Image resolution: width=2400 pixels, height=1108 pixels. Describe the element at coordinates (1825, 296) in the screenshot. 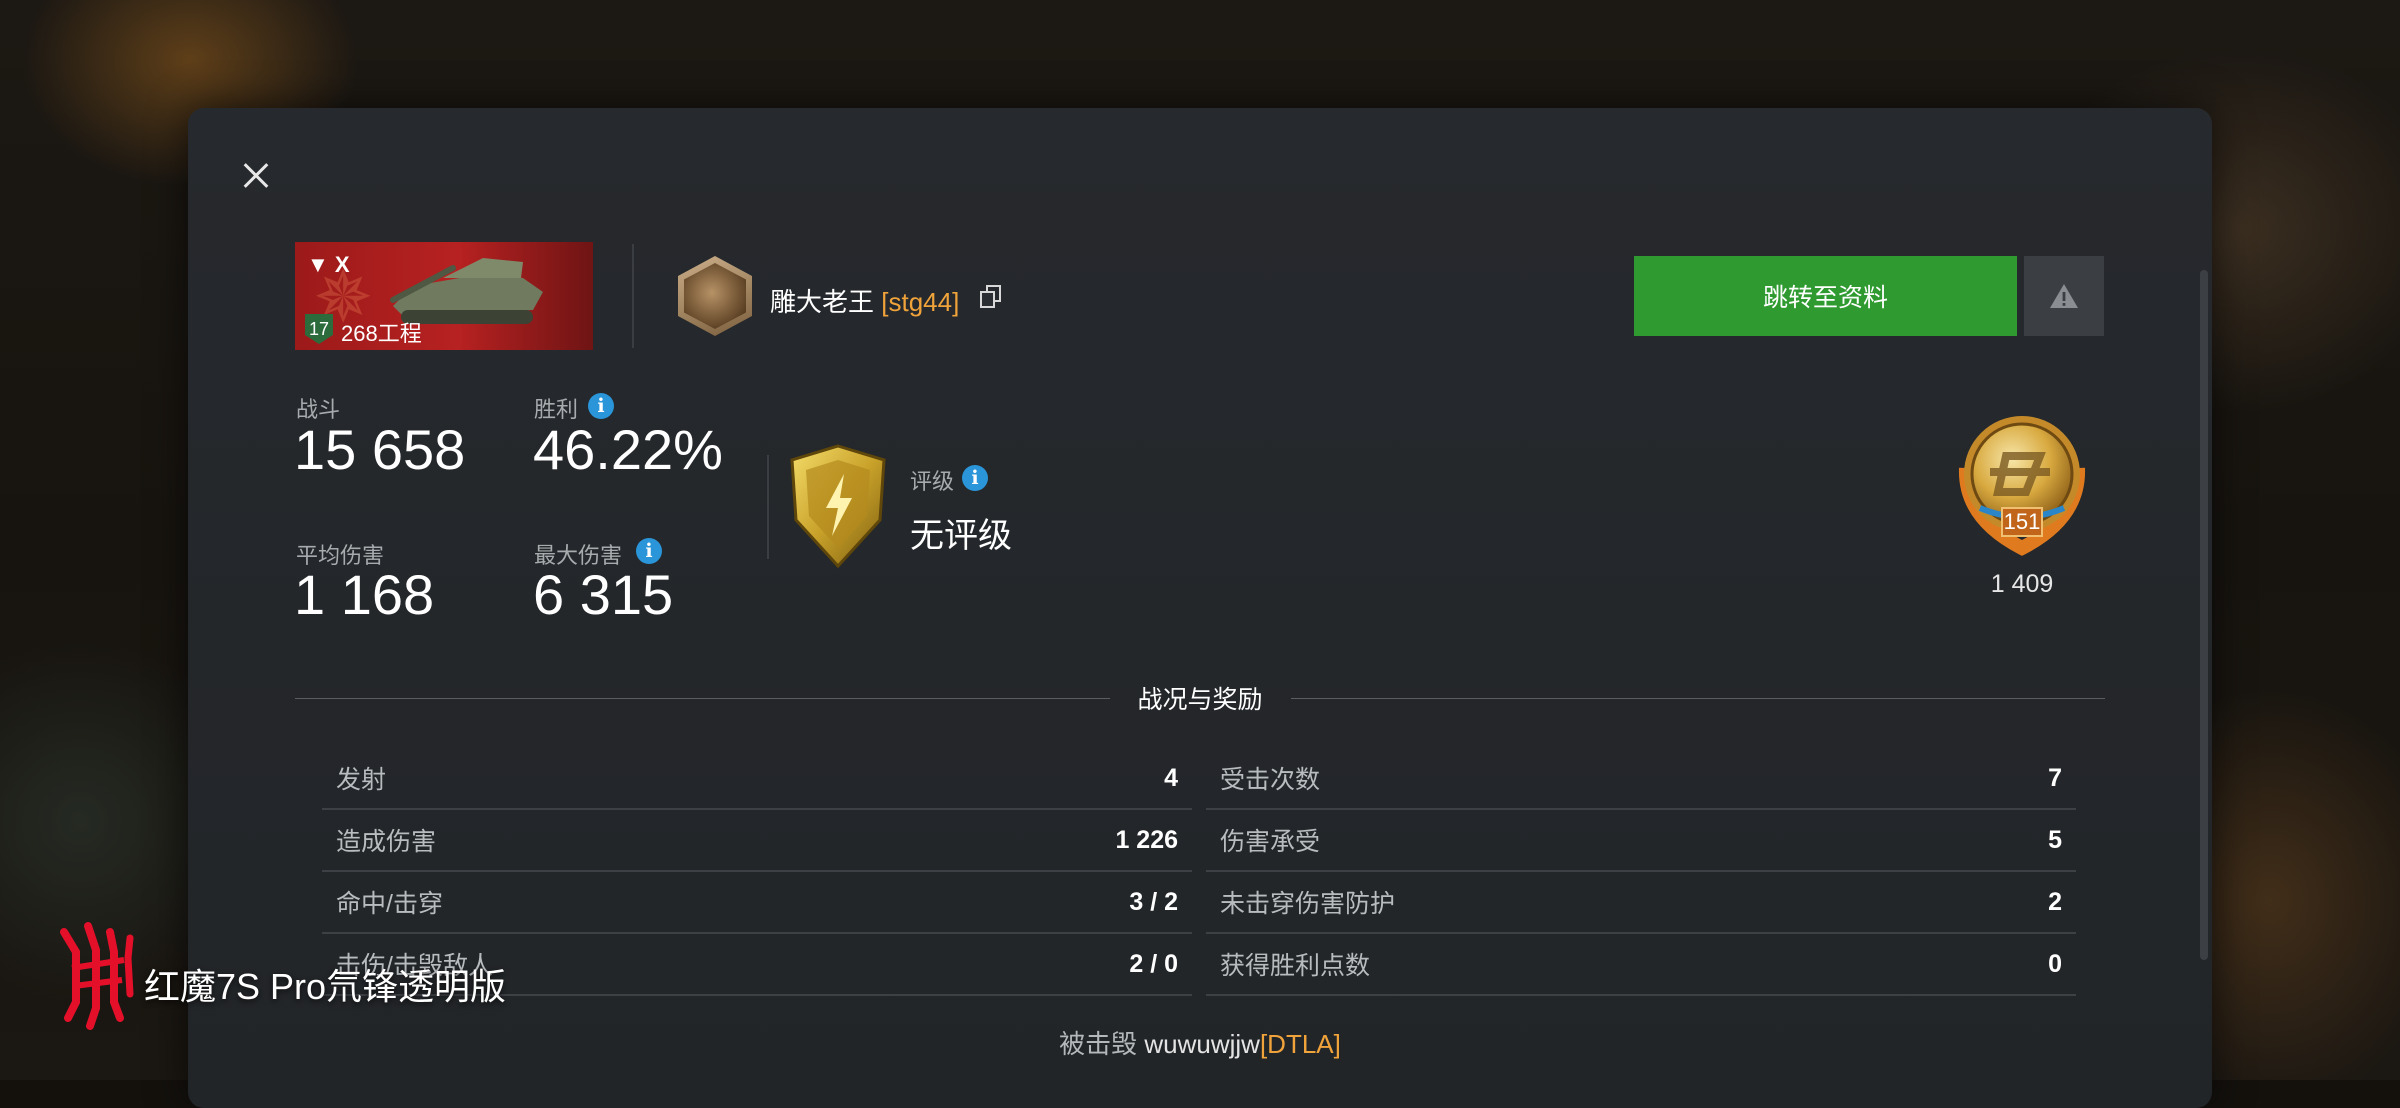

I see `go-to-profile-button: 跳转至资料` at that location.